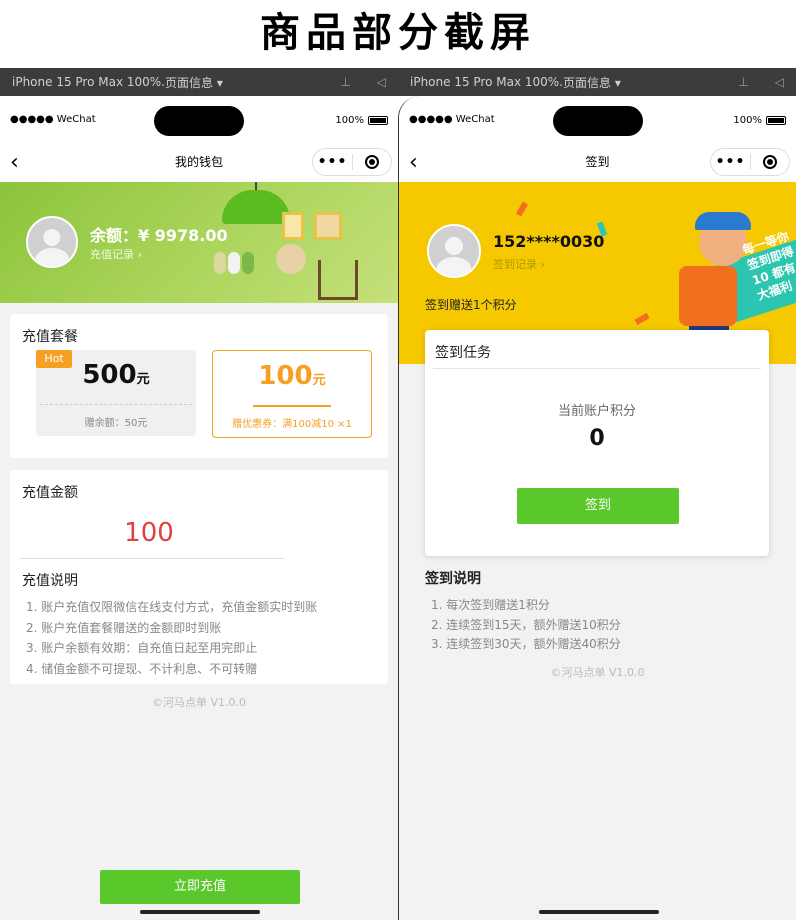 The width and height of the screenshot is (796, 920). Describe the element at coordinates (338, 280) in the screenshot. I see `chair-decoration` at that location.